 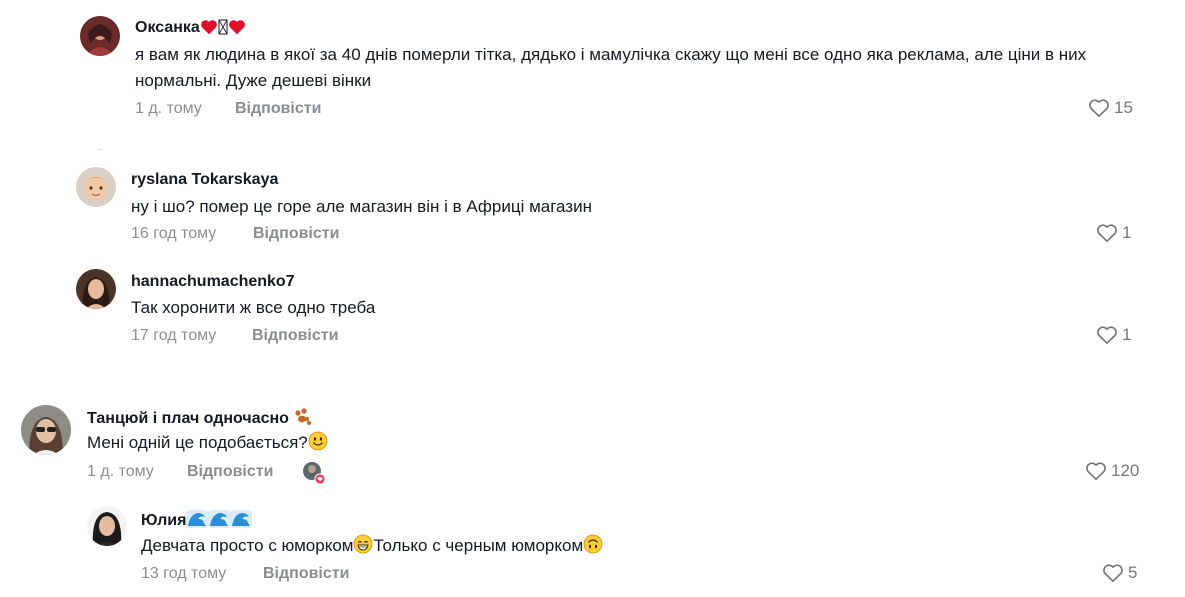 What do you see at coordinates (174, 233) in the screenshot?
I see `comment-time: 16 год тому` at bounding box center [174, 233].